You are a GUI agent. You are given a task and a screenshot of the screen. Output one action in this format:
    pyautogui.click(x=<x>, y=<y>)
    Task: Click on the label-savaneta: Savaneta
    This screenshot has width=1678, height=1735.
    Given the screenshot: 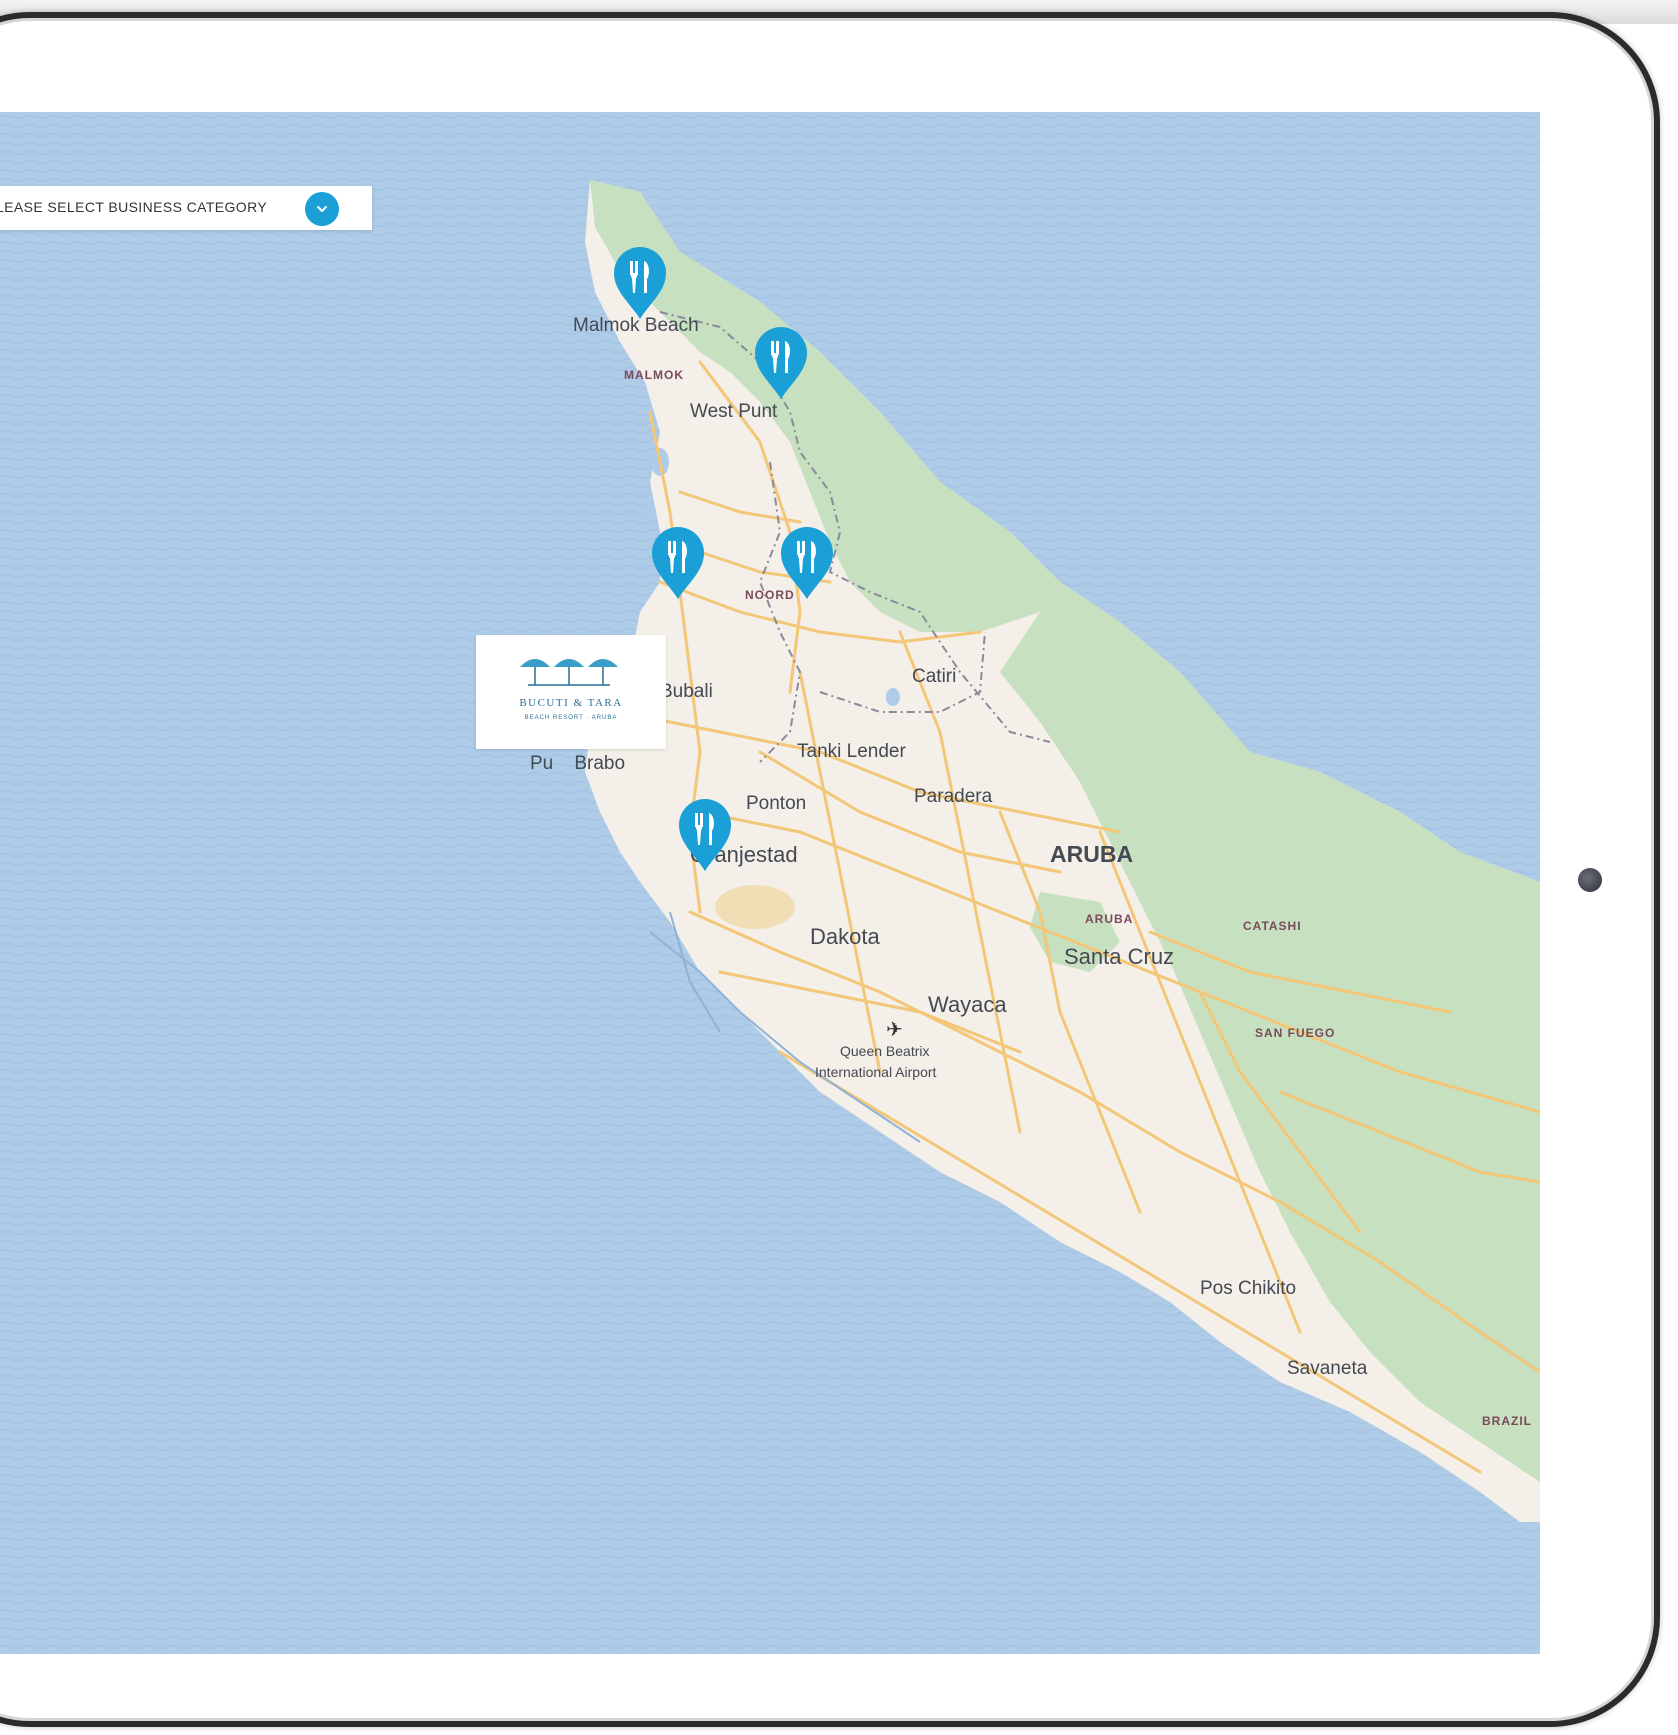 What is the action you would take?
    pyautogui.click(x=1327, y=1368)
    